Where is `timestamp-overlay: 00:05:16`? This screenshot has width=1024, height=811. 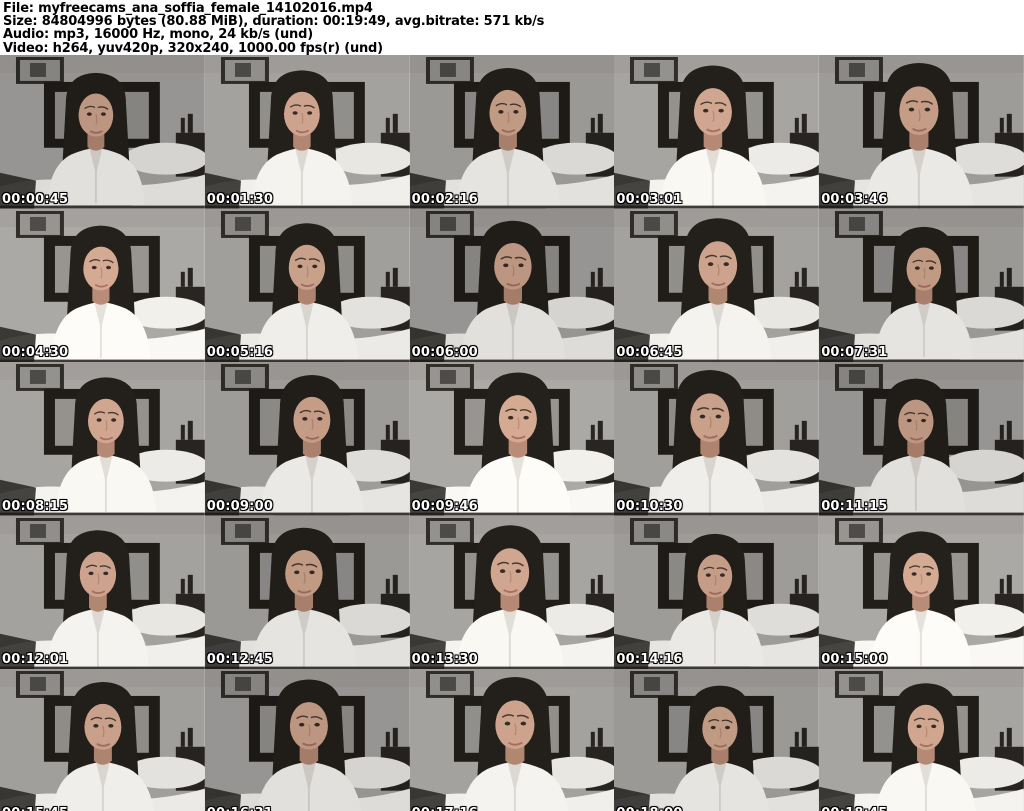 timestamp-overlay: 00:05:16 is located at coordinates (240, 353).